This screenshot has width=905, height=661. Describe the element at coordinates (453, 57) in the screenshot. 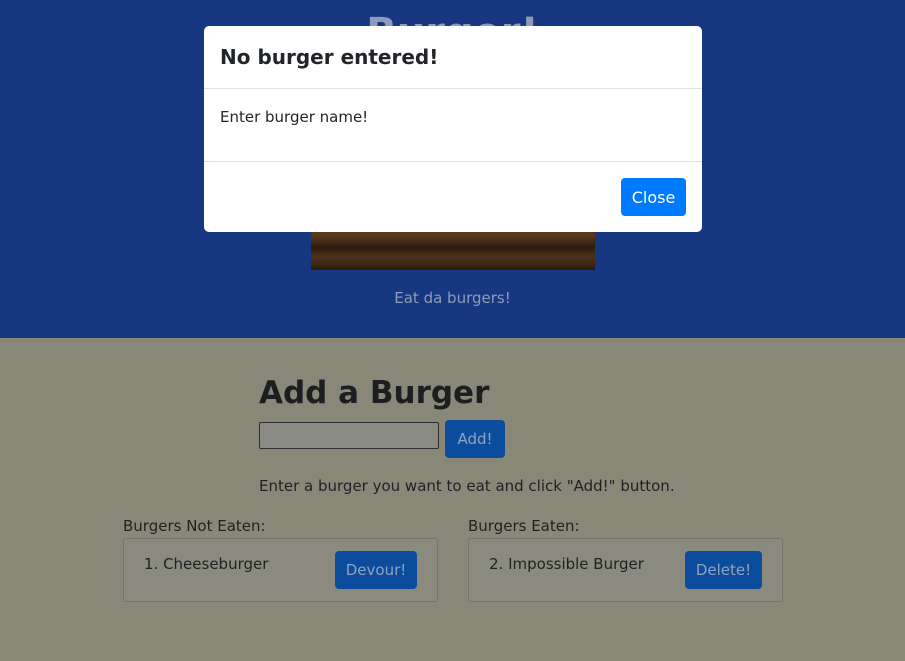

I see `modal-header: No burger entered!` at that location.